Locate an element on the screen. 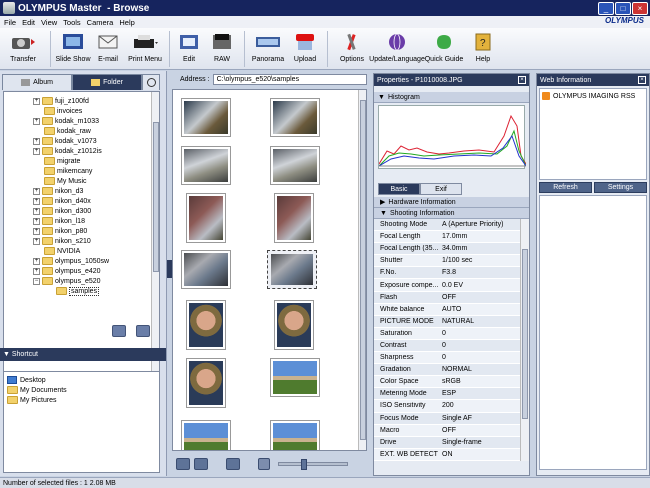 The width and height of the screenshot is (650, 488). folder-tree-item: + nikon_p80 is located at coordinates (81, 231).